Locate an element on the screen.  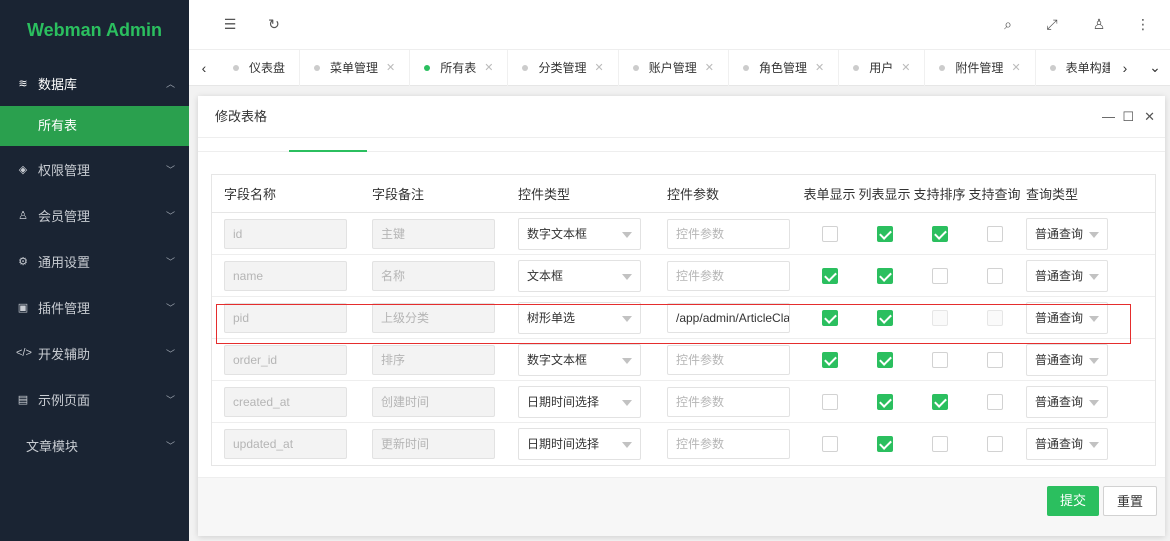
tab: 仪表盘 is located at coordinates (260, 67).